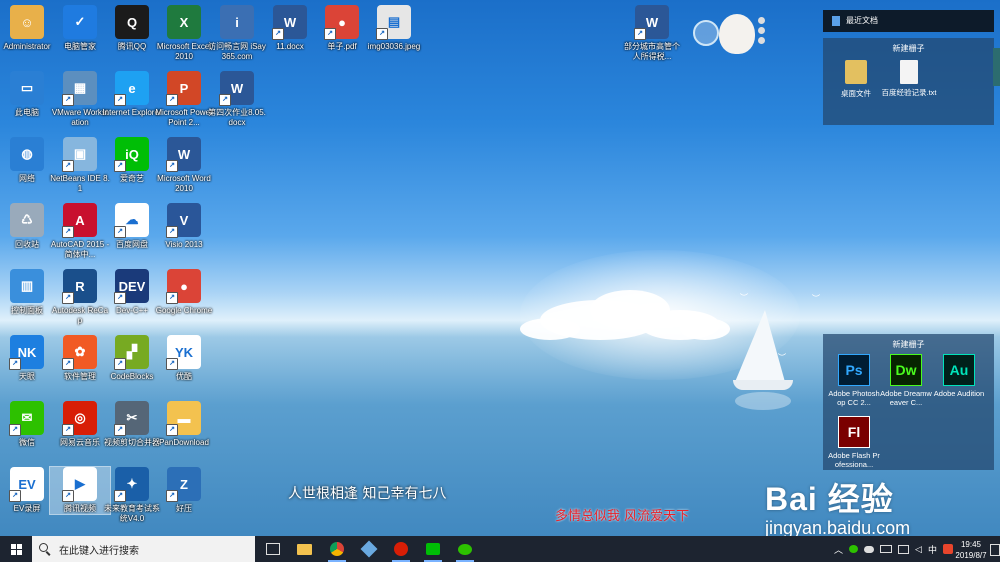  Describe the element at coordinates (16, 549) in the screenshot. I see `start-button` at that location.